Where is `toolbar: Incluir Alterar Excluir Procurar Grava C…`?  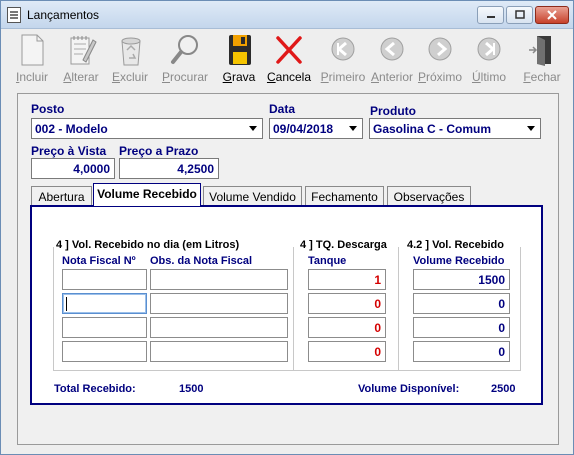 toolbar: Incluir Alterar Excluir Procurar Grava C… is located at coordinates (287, 59).